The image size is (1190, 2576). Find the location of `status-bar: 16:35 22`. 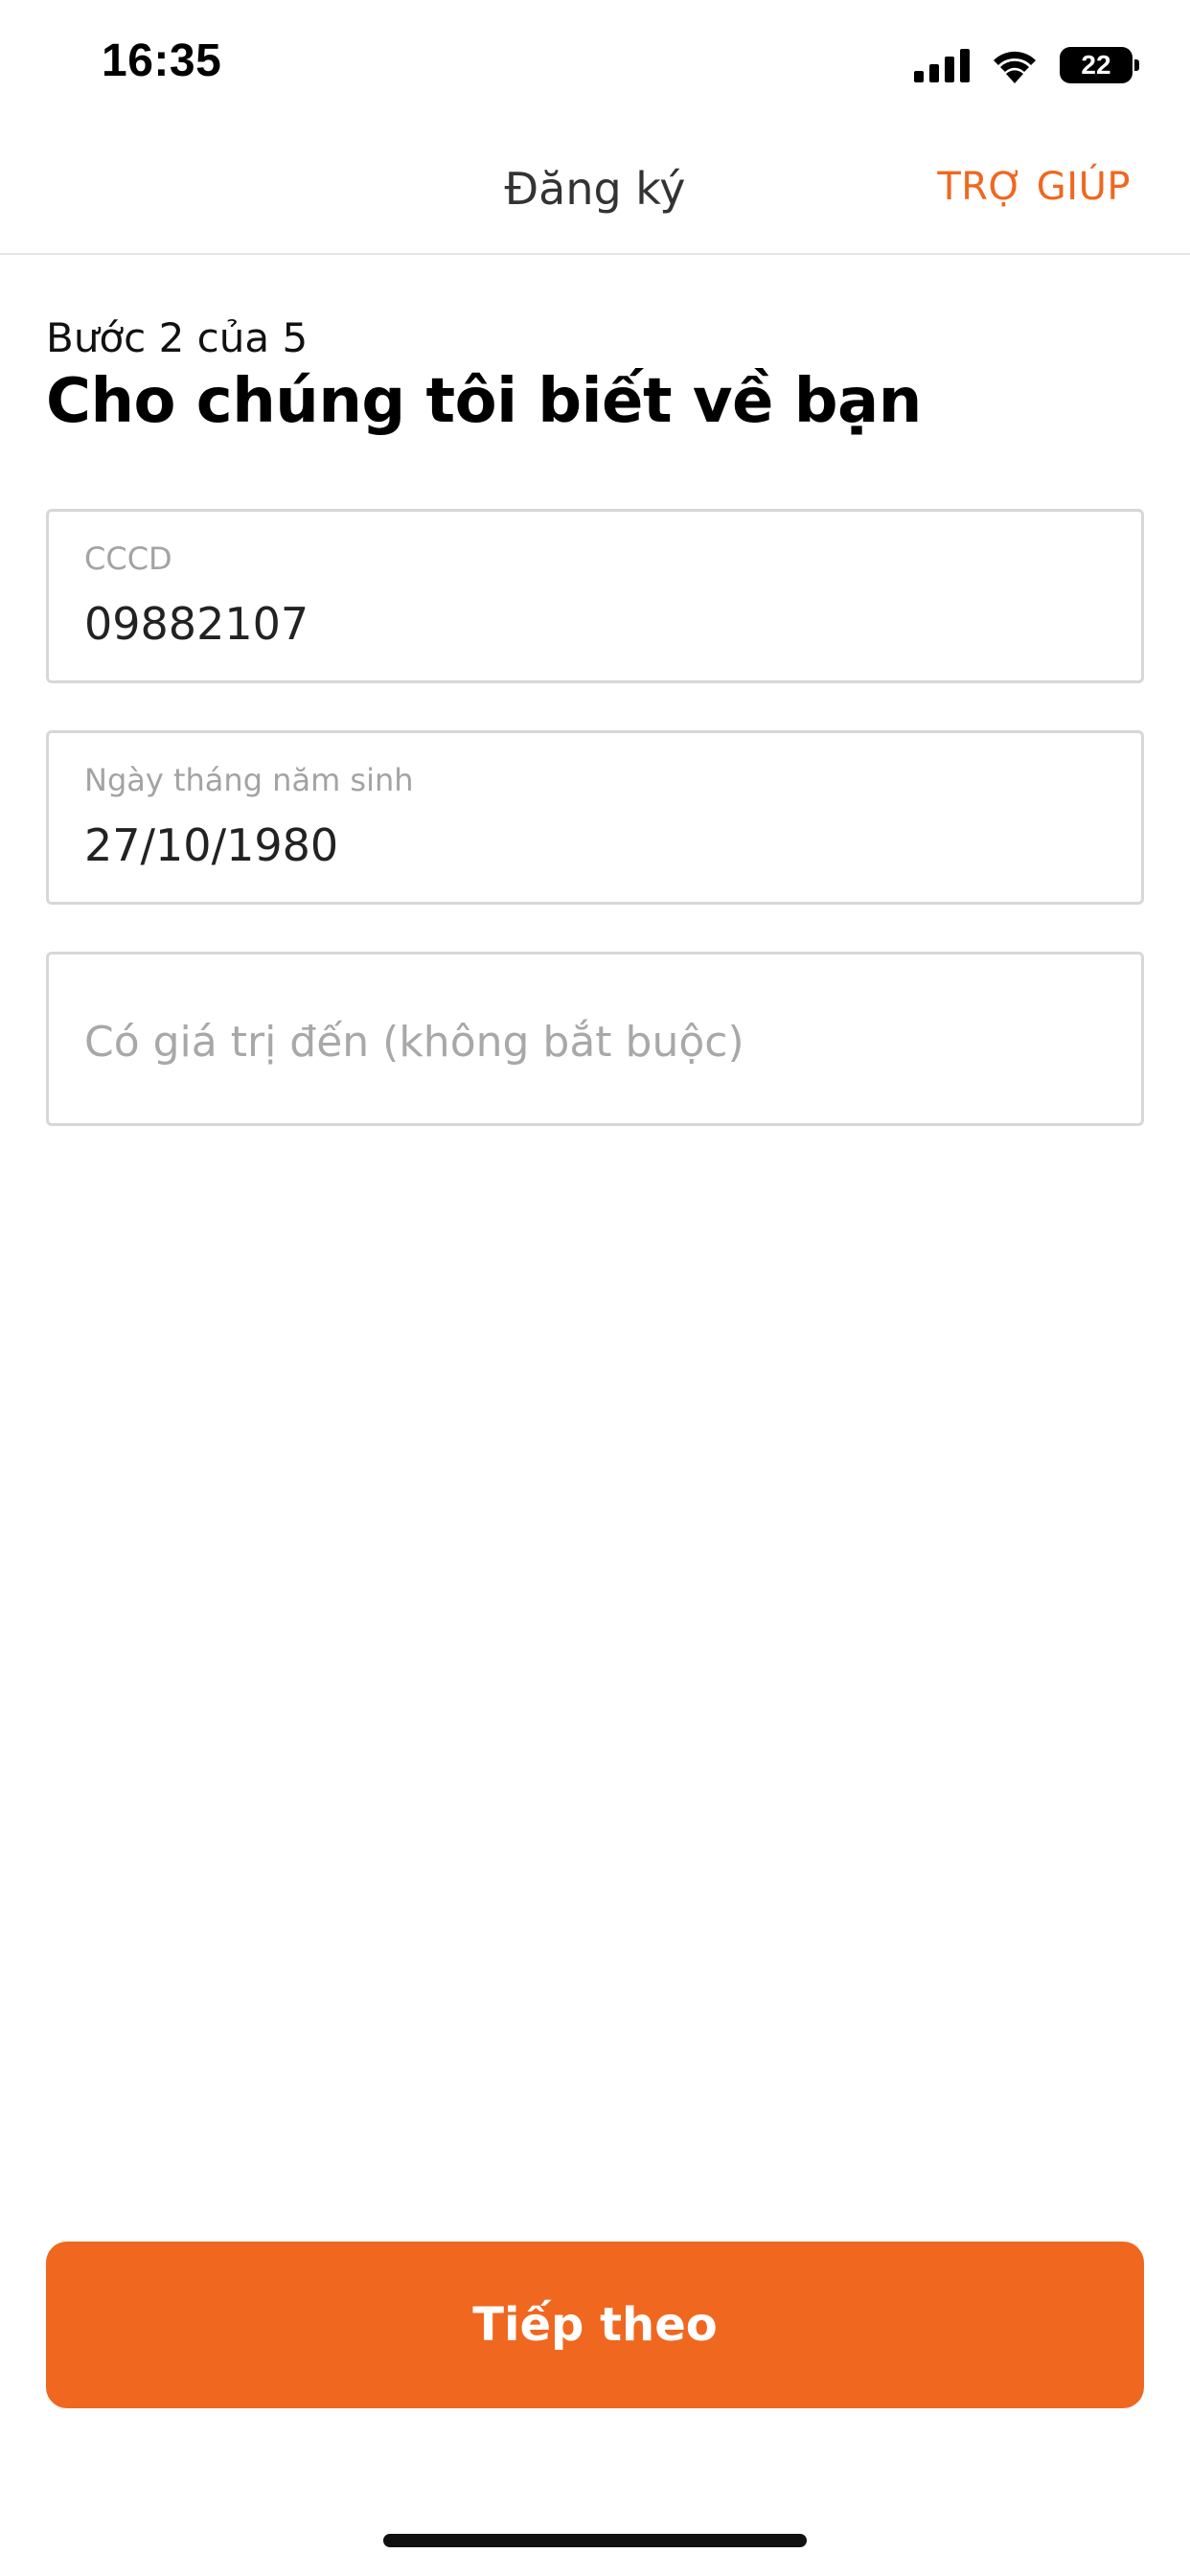

status-bar: 16:35 22 is located at coordinates (595, 67).